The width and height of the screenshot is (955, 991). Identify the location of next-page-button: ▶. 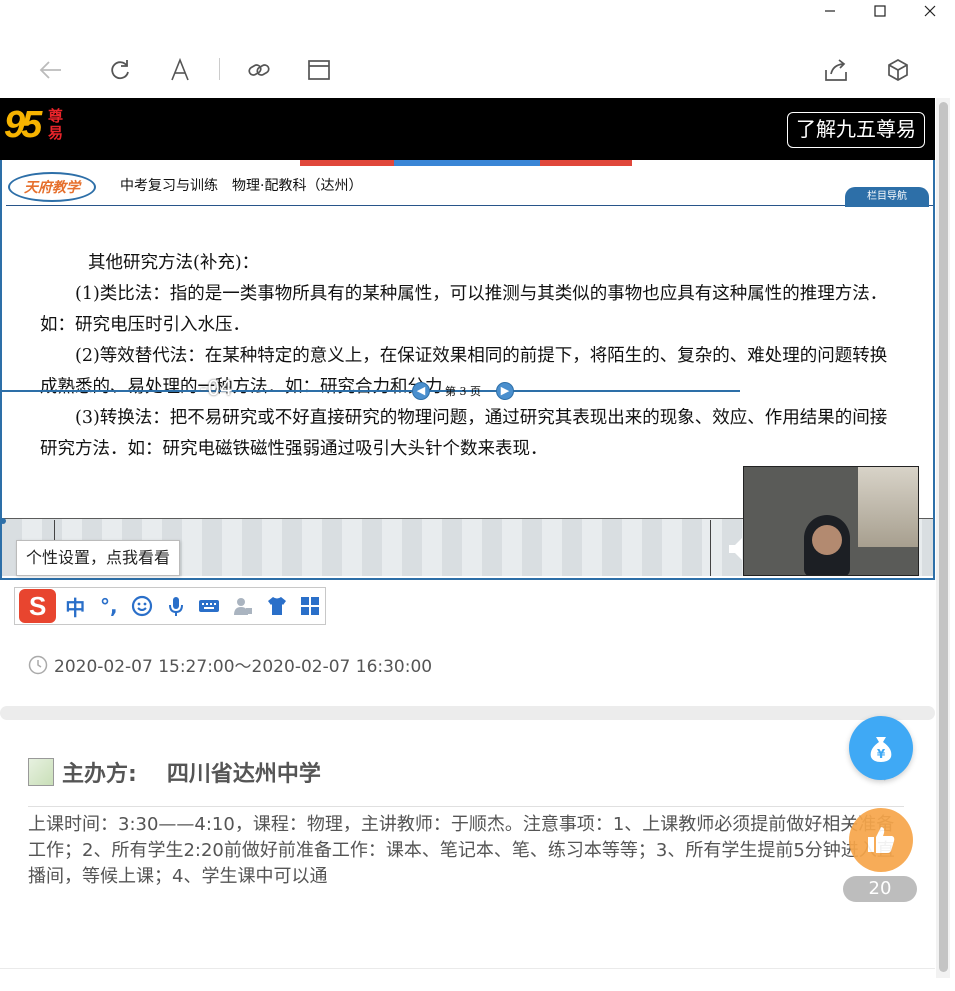
(505, 391).